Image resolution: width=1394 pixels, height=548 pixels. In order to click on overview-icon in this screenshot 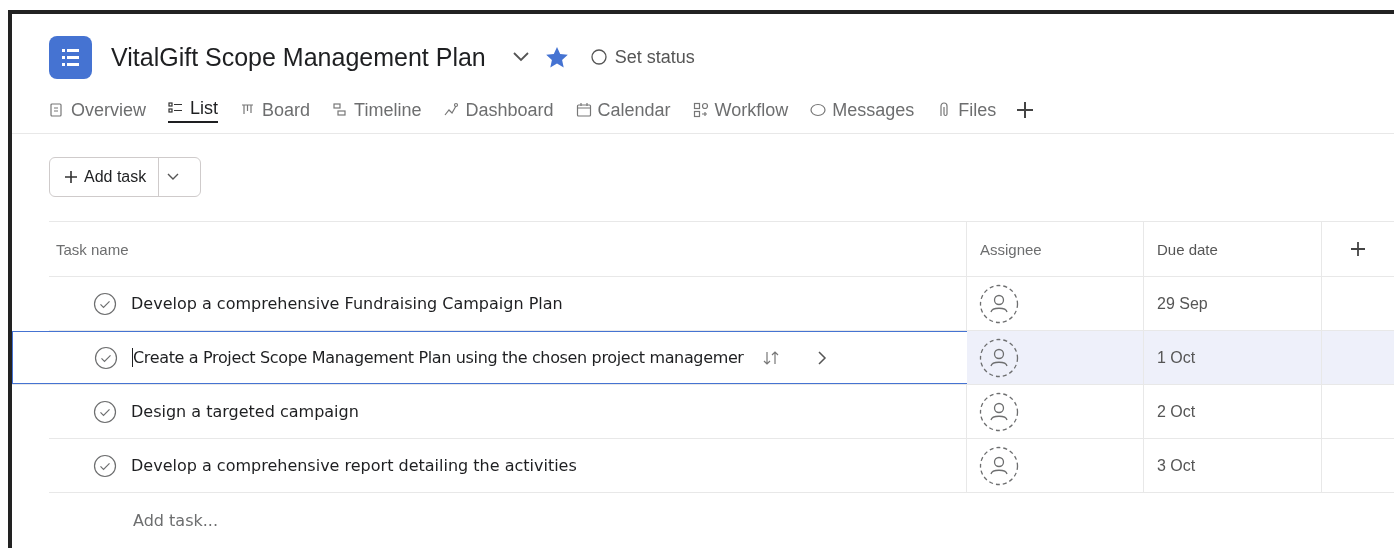, I will do `click(57, 110)`.